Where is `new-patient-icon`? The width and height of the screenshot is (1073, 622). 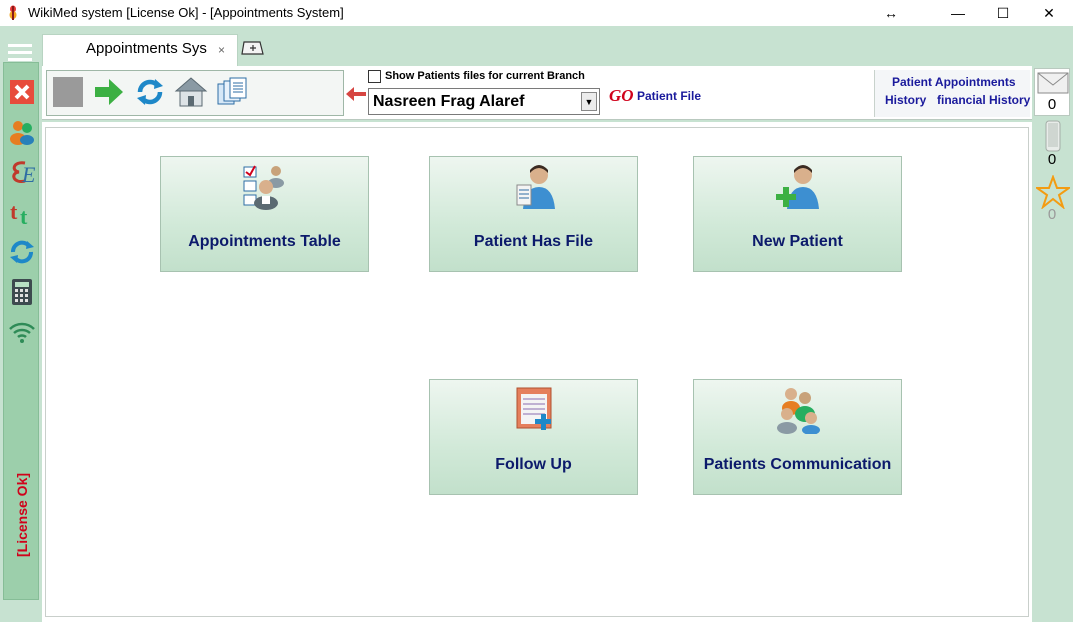 new-patient-icon is located at coordinates (797, 187).